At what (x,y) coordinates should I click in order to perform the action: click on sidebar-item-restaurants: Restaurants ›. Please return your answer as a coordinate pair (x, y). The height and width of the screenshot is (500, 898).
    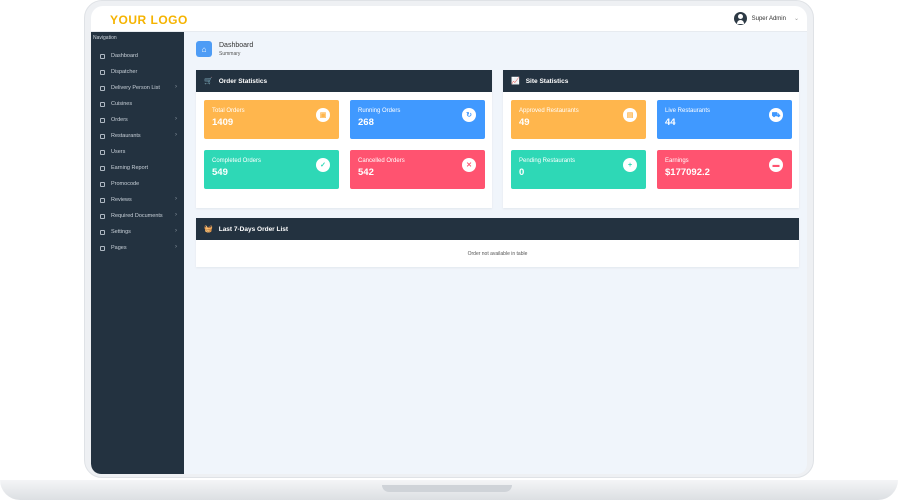
    Looking at the image, I should click on (137, 136).